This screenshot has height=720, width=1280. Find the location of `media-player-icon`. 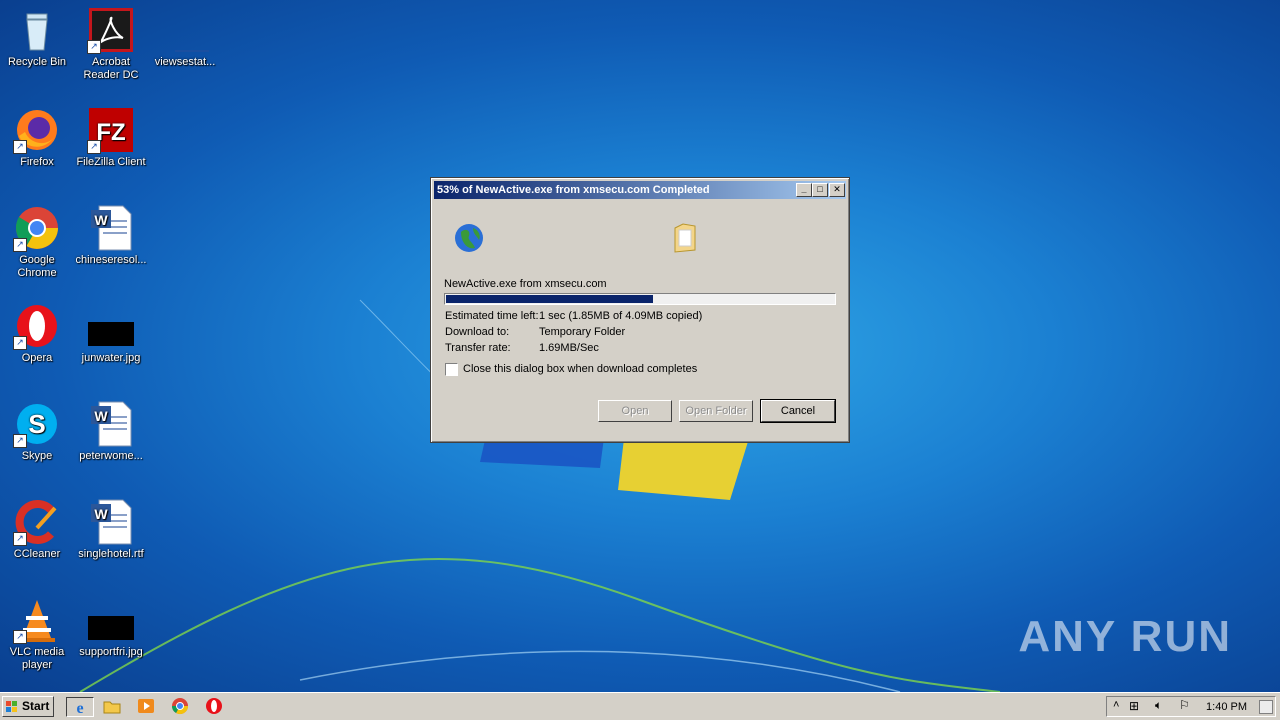

media-player-icon is located at coordinates (146, 706).